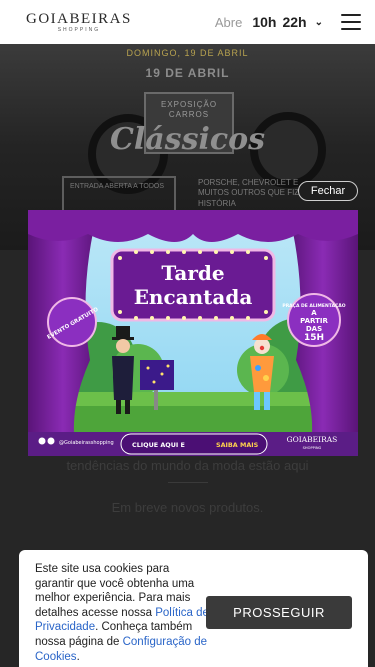  What do you see at coordinates (188, 482) in the screenshot?
I see `content-divider` at bounding box center [188, 482].